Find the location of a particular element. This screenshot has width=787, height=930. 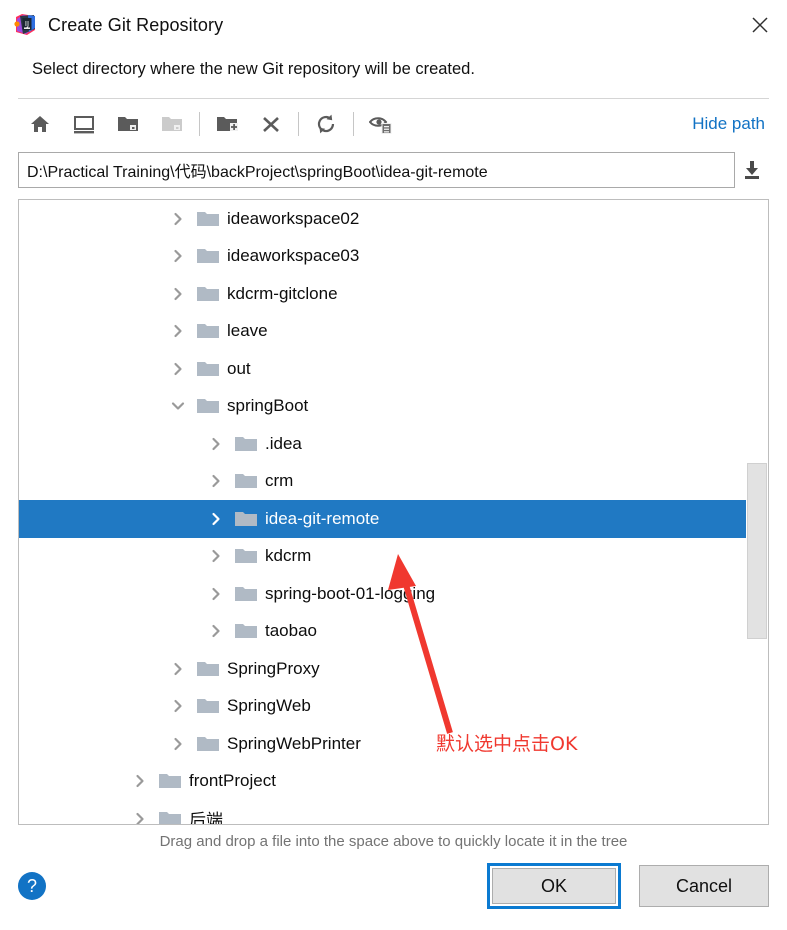

tree-row: springBoot is located at coordinates (393, 407).